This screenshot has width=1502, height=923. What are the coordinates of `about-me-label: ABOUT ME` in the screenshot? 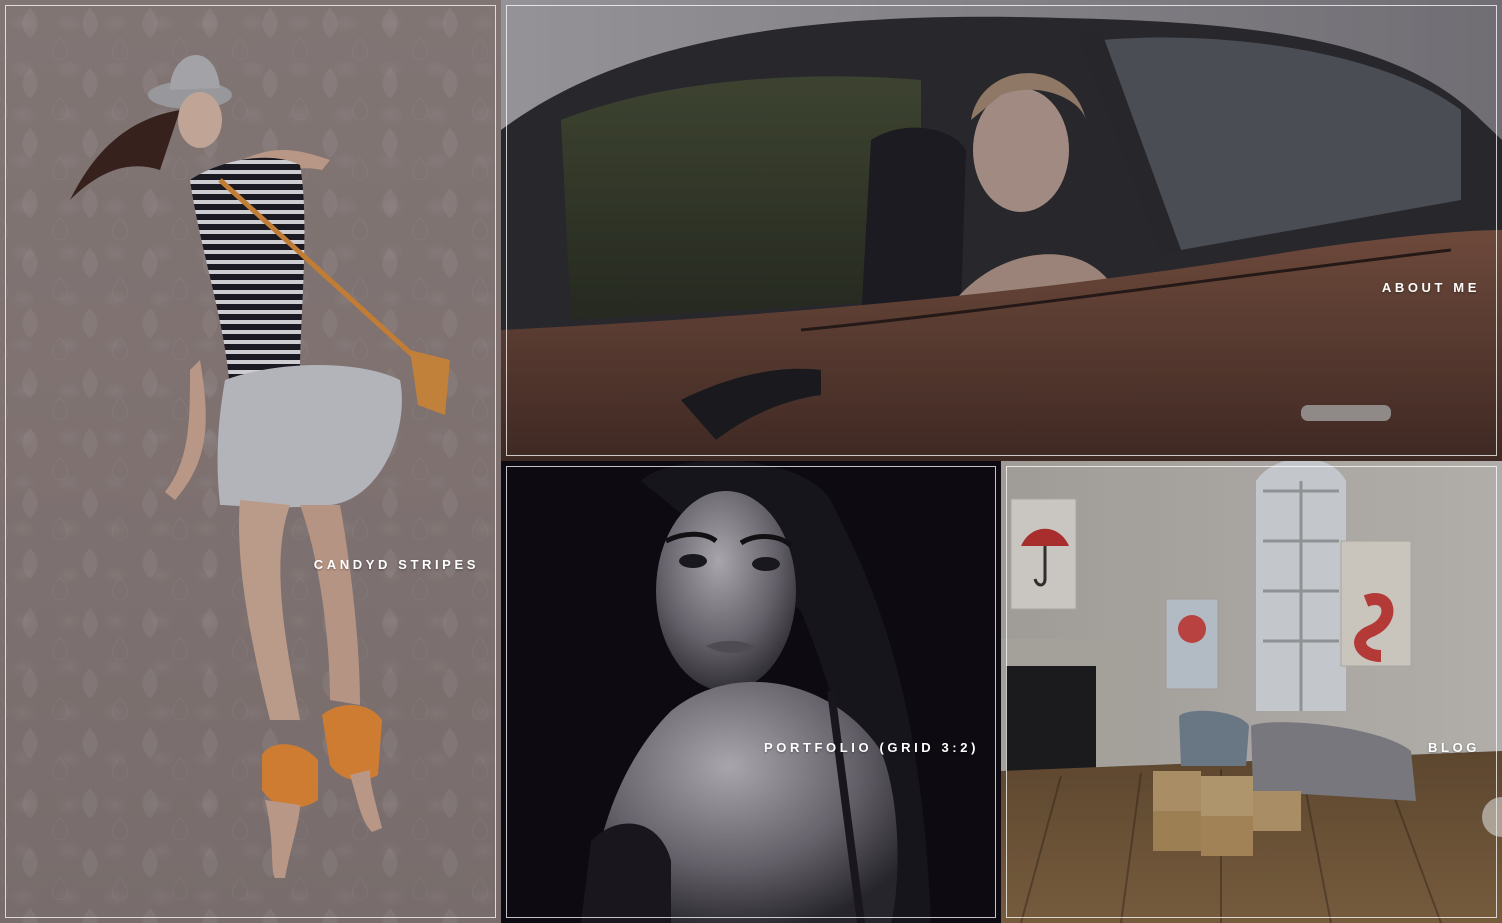 It's located at (1430, 287).